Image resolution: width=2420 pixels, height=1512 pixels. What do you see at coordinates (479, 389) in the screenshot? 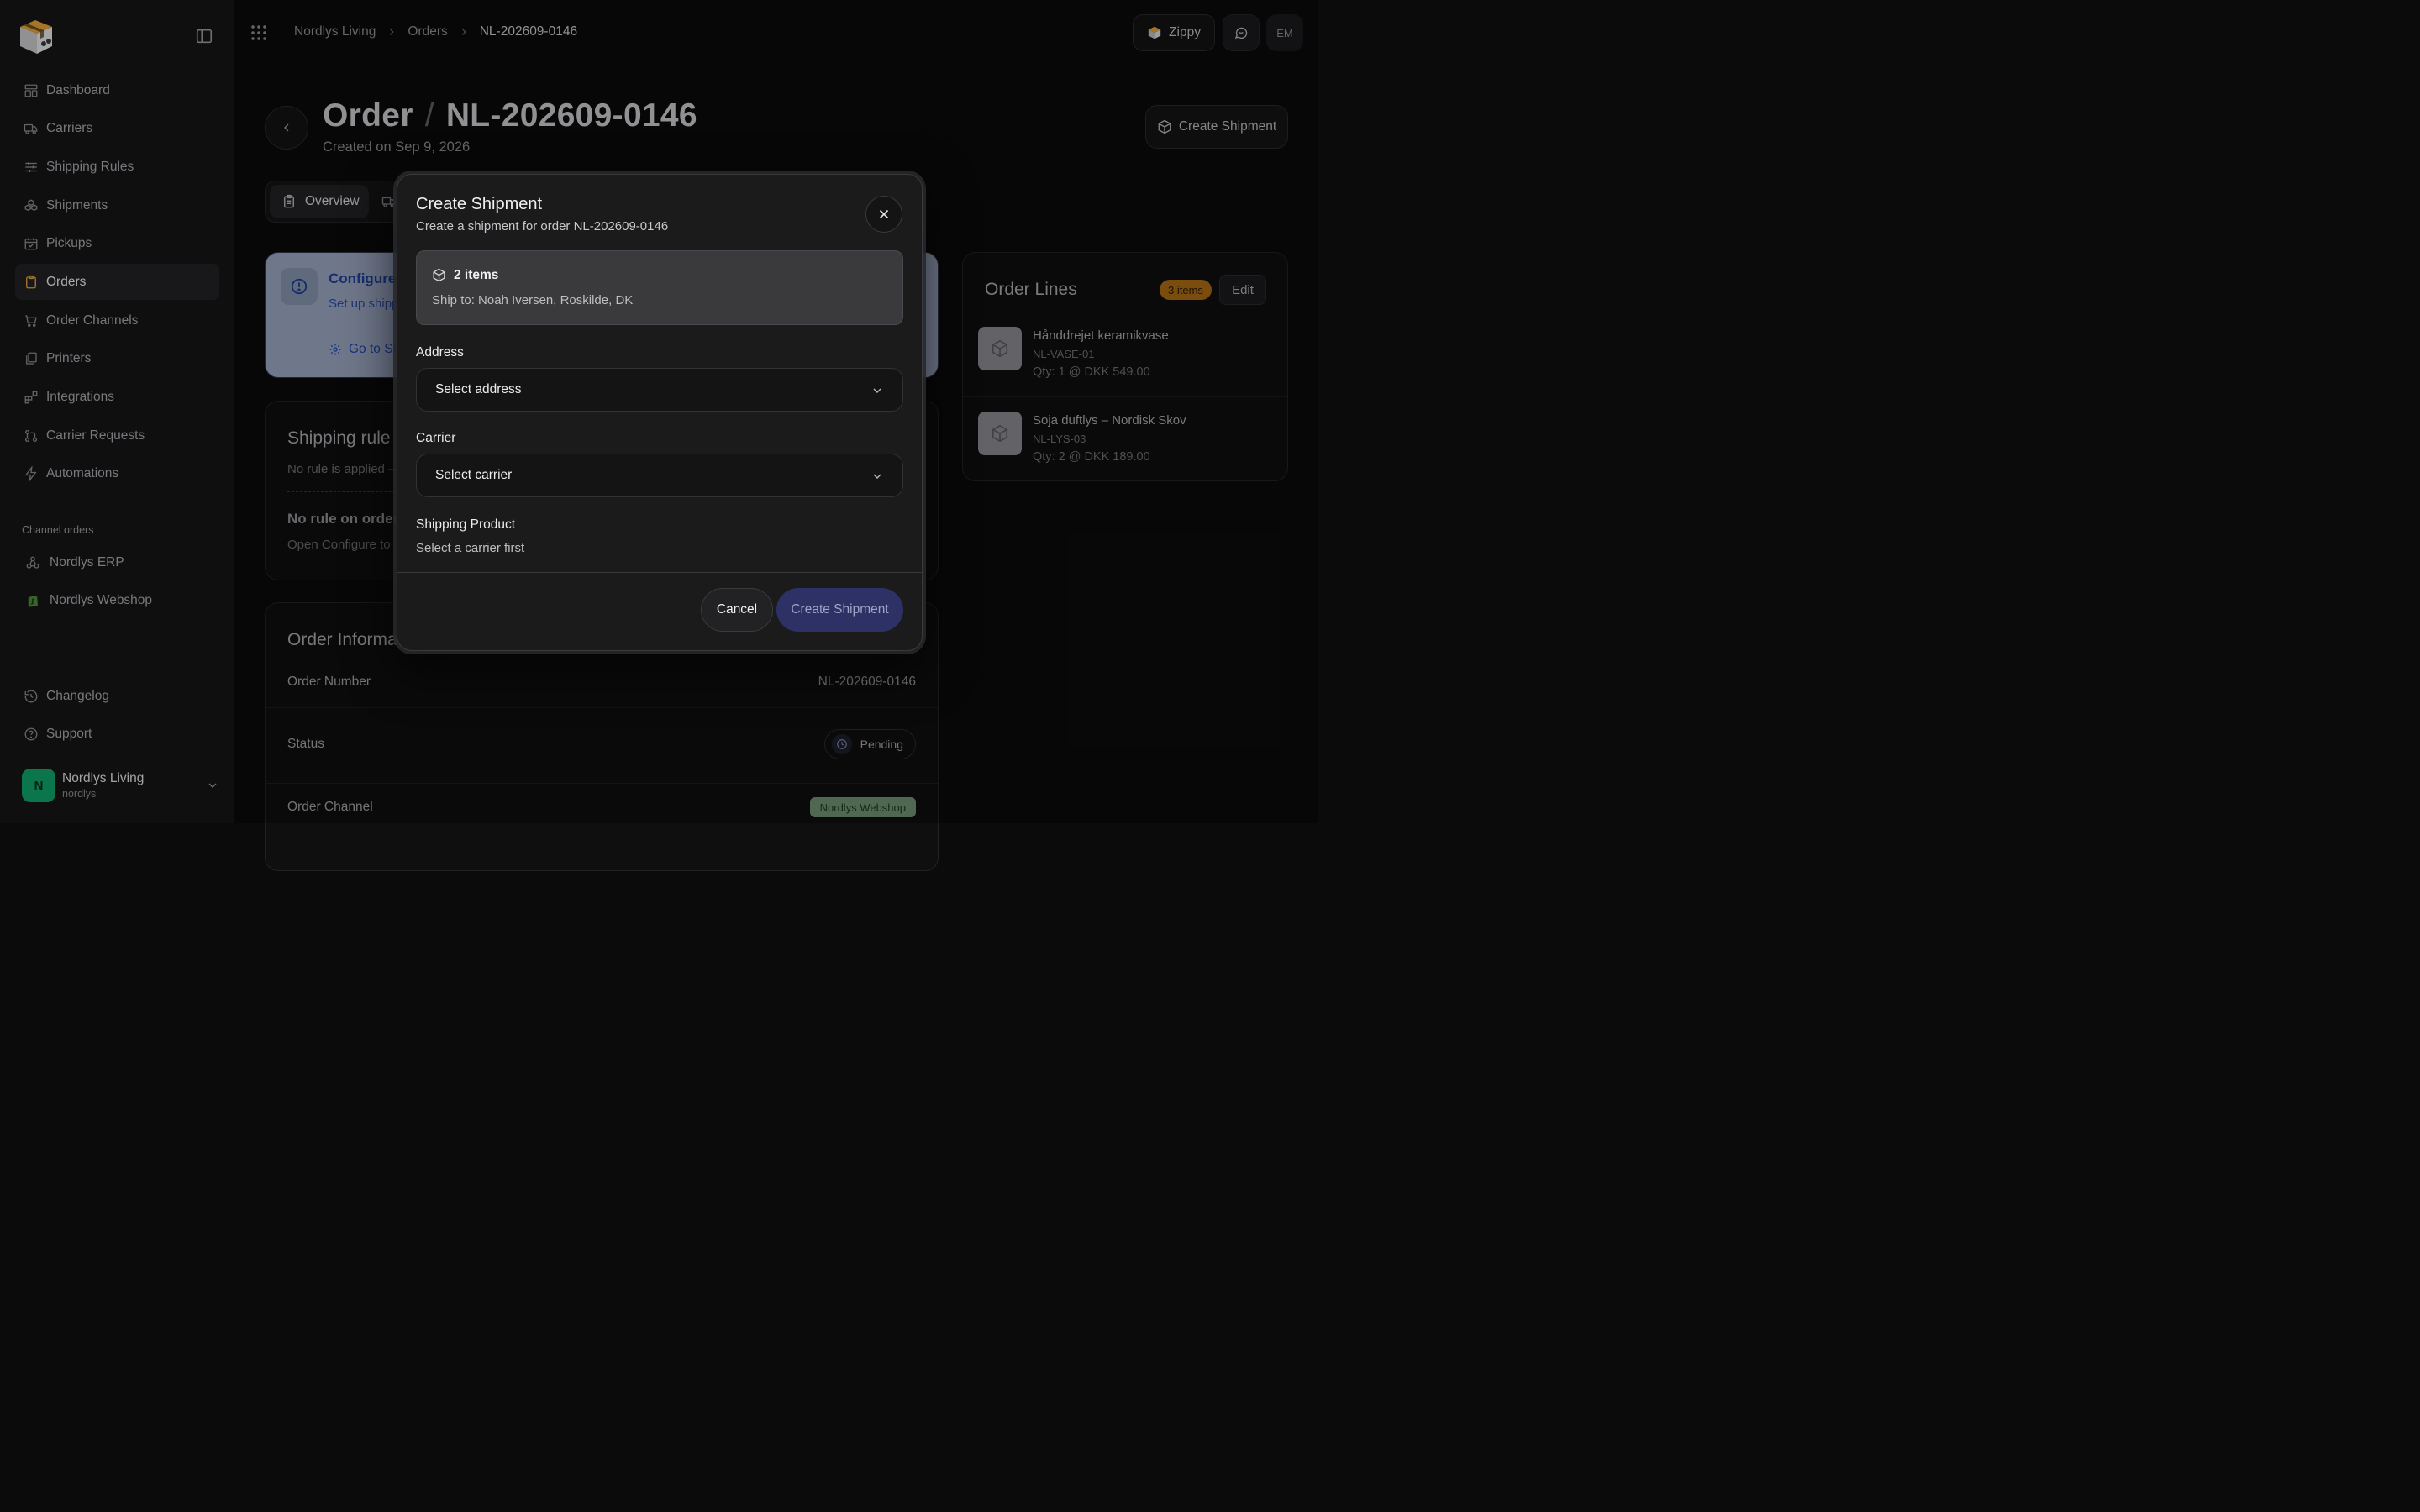
I see `address-select-value: Select address` at bounding box center [479, 389].